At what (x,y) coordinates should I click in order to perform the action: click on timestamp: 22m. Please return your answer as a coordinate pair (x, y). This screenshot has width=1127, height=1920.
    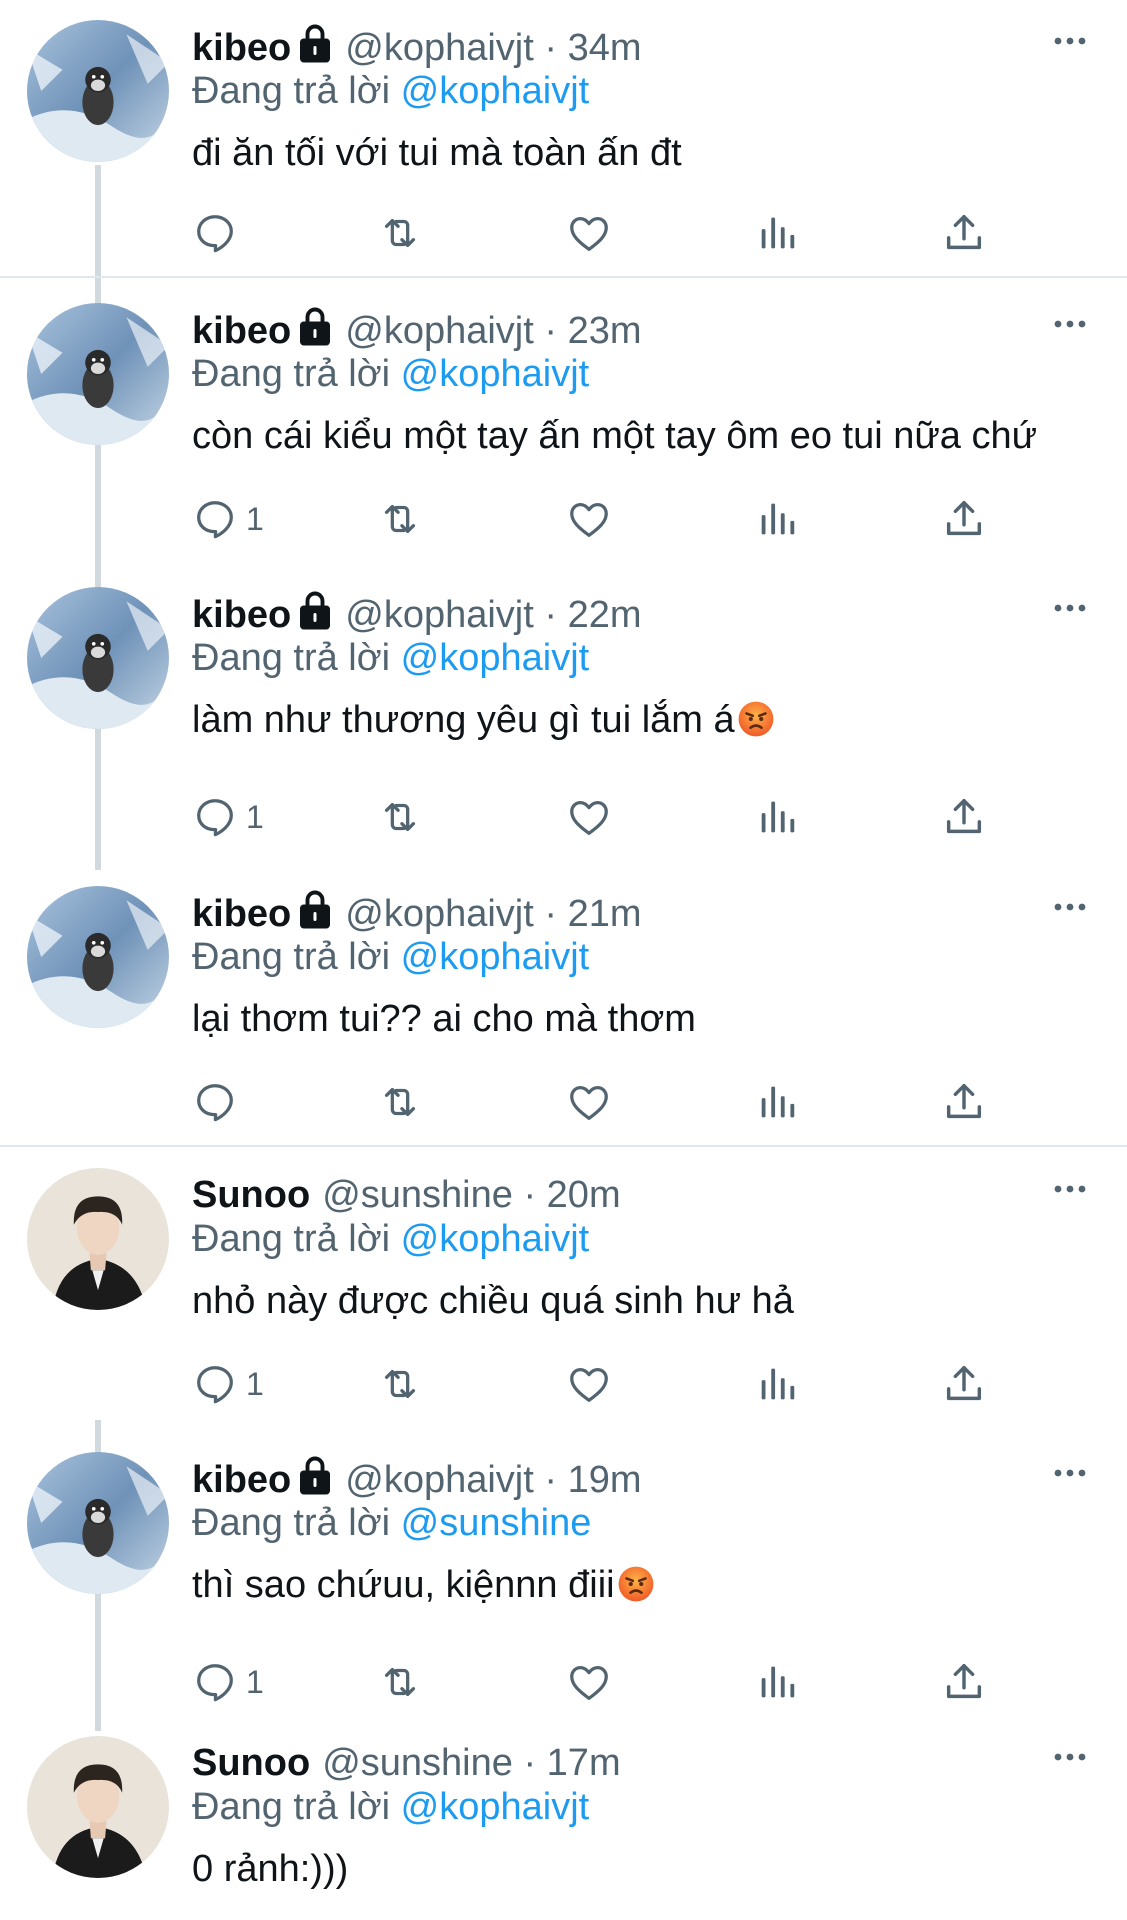
    Looking at the image, I should click on (605, 615).